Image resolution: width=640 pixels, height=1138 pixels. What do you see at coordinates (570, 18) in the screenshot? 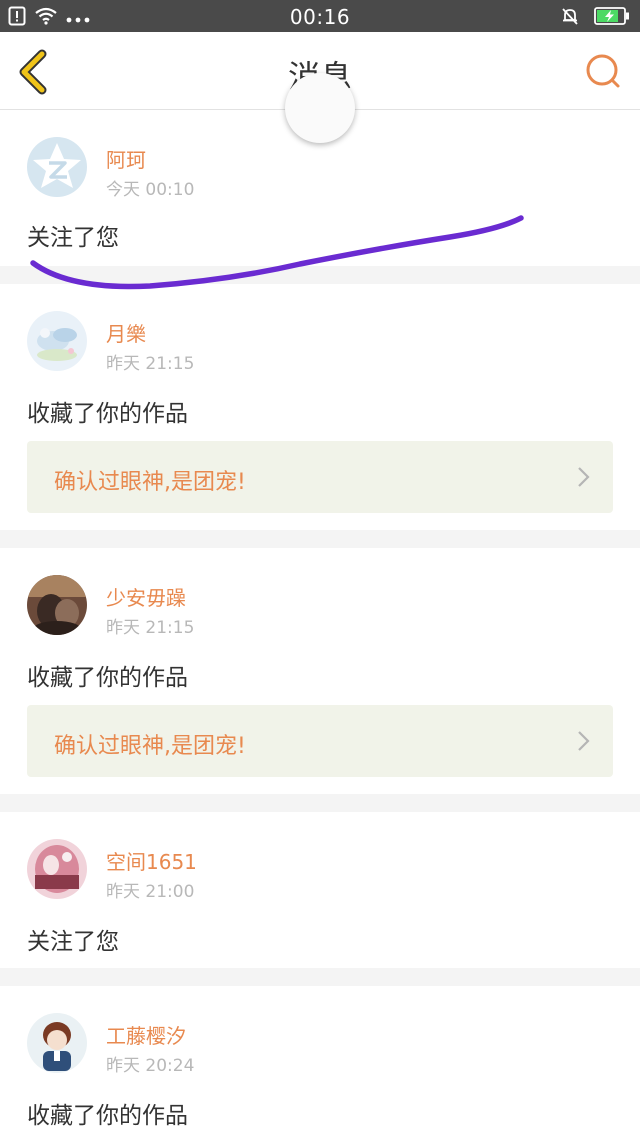
I see `mute-bell-icon` at bounding box center [570, 18].